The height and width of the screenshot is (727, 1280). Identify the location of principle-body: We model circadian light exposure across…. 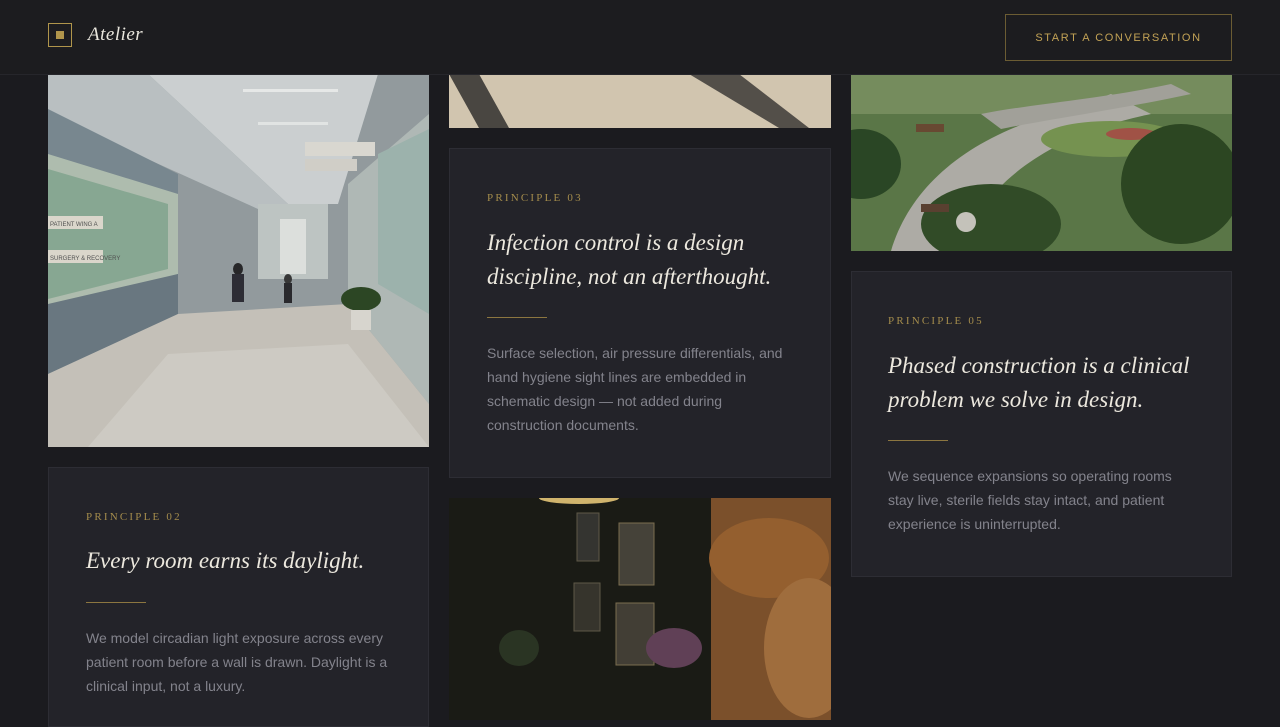
(237, 662).